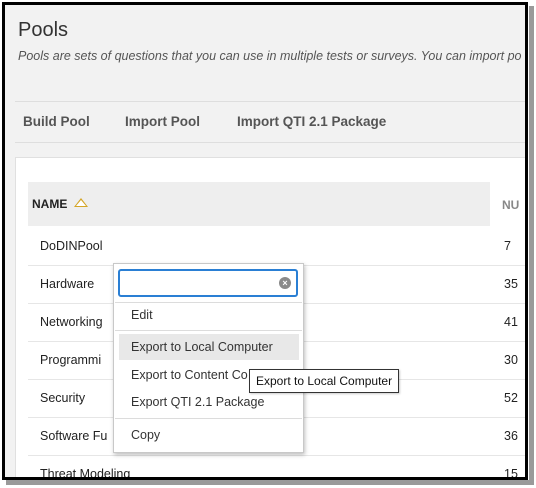 Image resolution: width=536 pixels, height=488 pixels. I want to click on table-row: Threat Modeling 15, so click(276, 467).